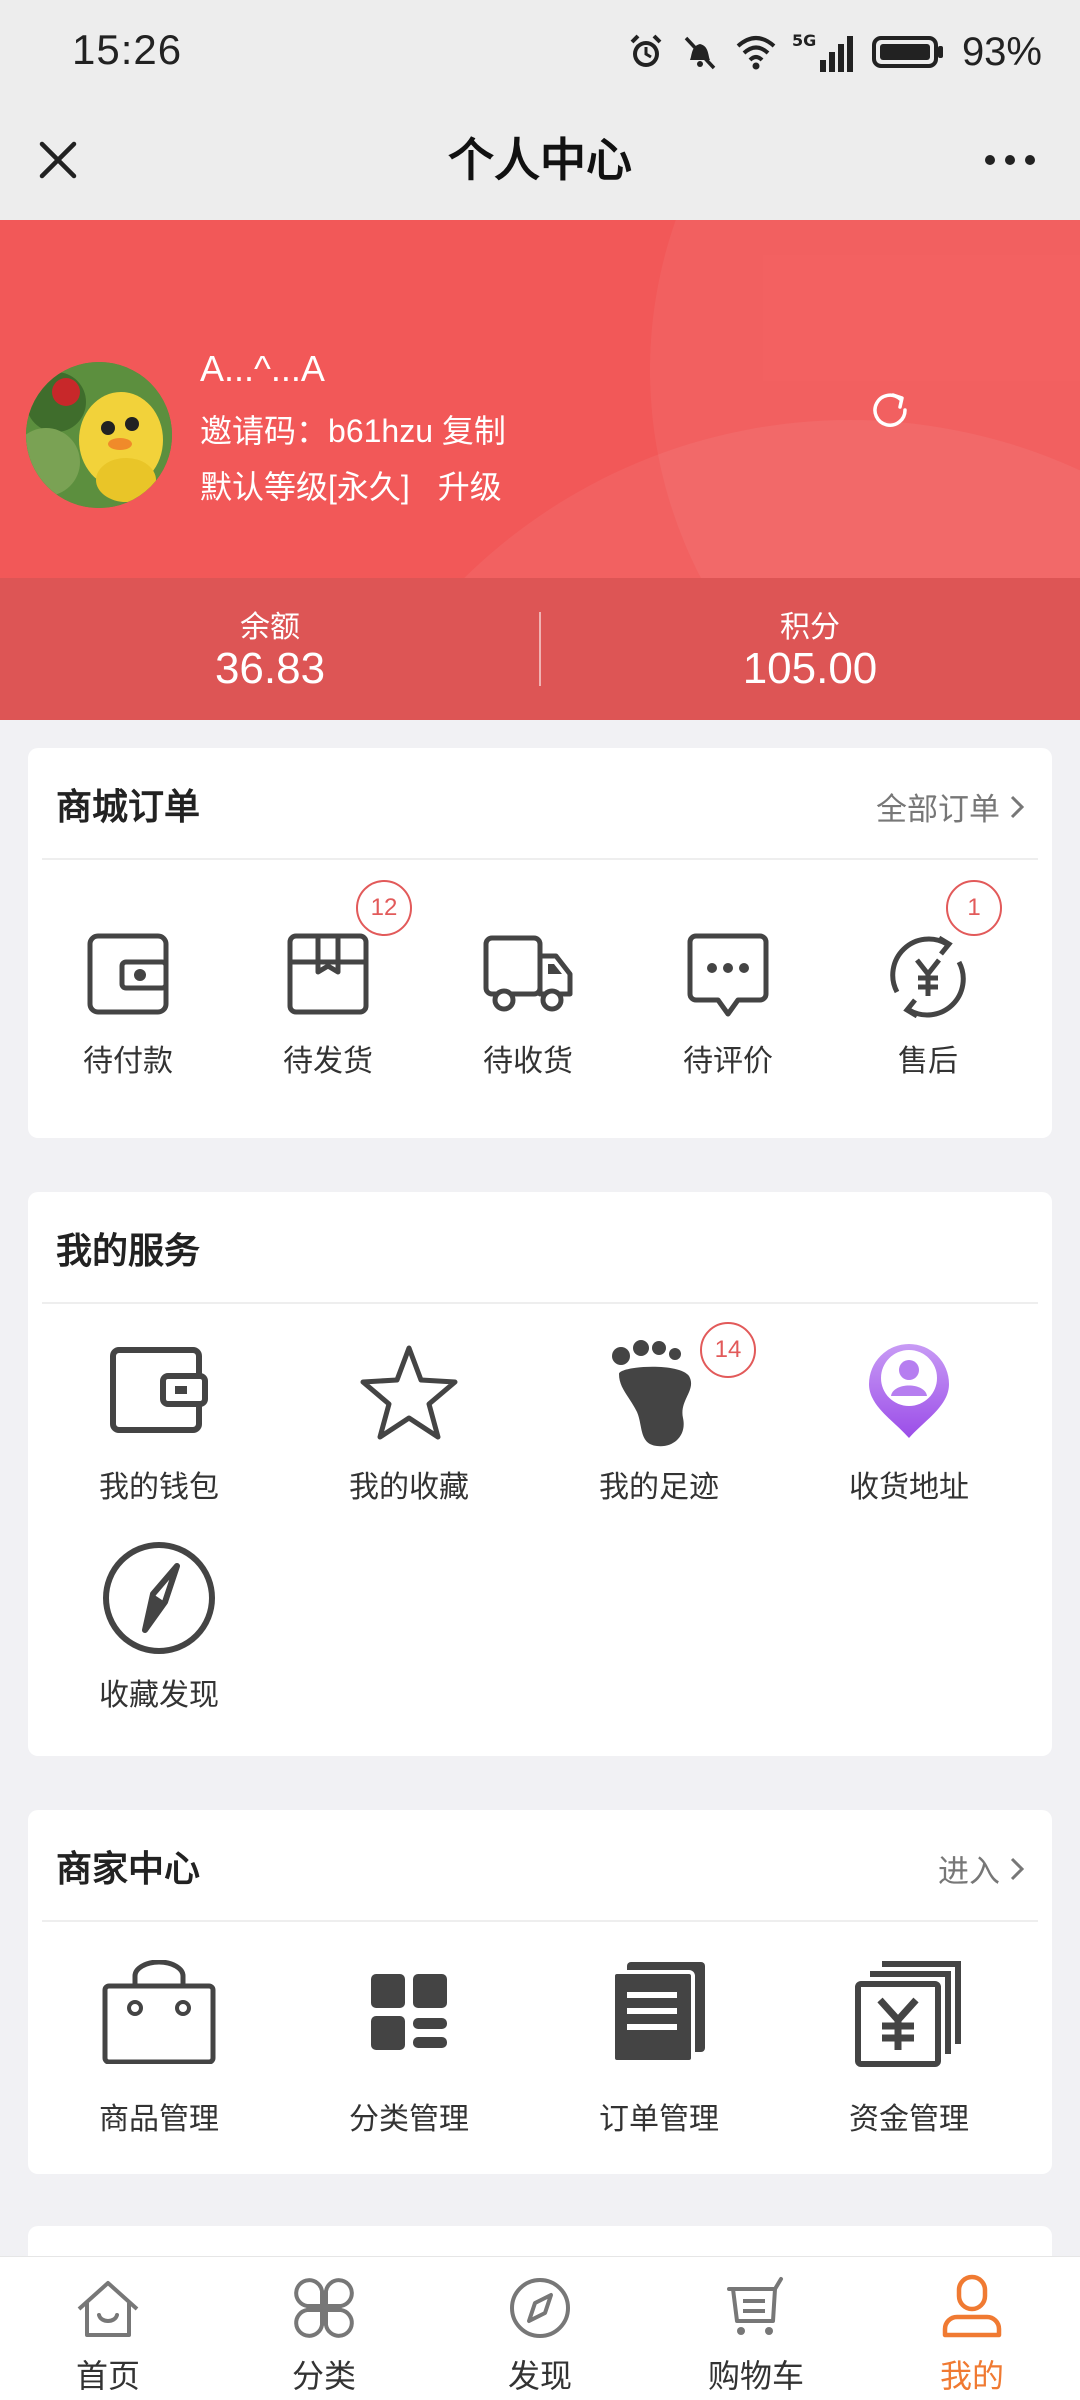 The image size is (1080, 2400). What do you see at coordinates (409, 1487) in the screenshot?
I see `service-item-label: 我的收藏` at bounding box center [409, 1487].